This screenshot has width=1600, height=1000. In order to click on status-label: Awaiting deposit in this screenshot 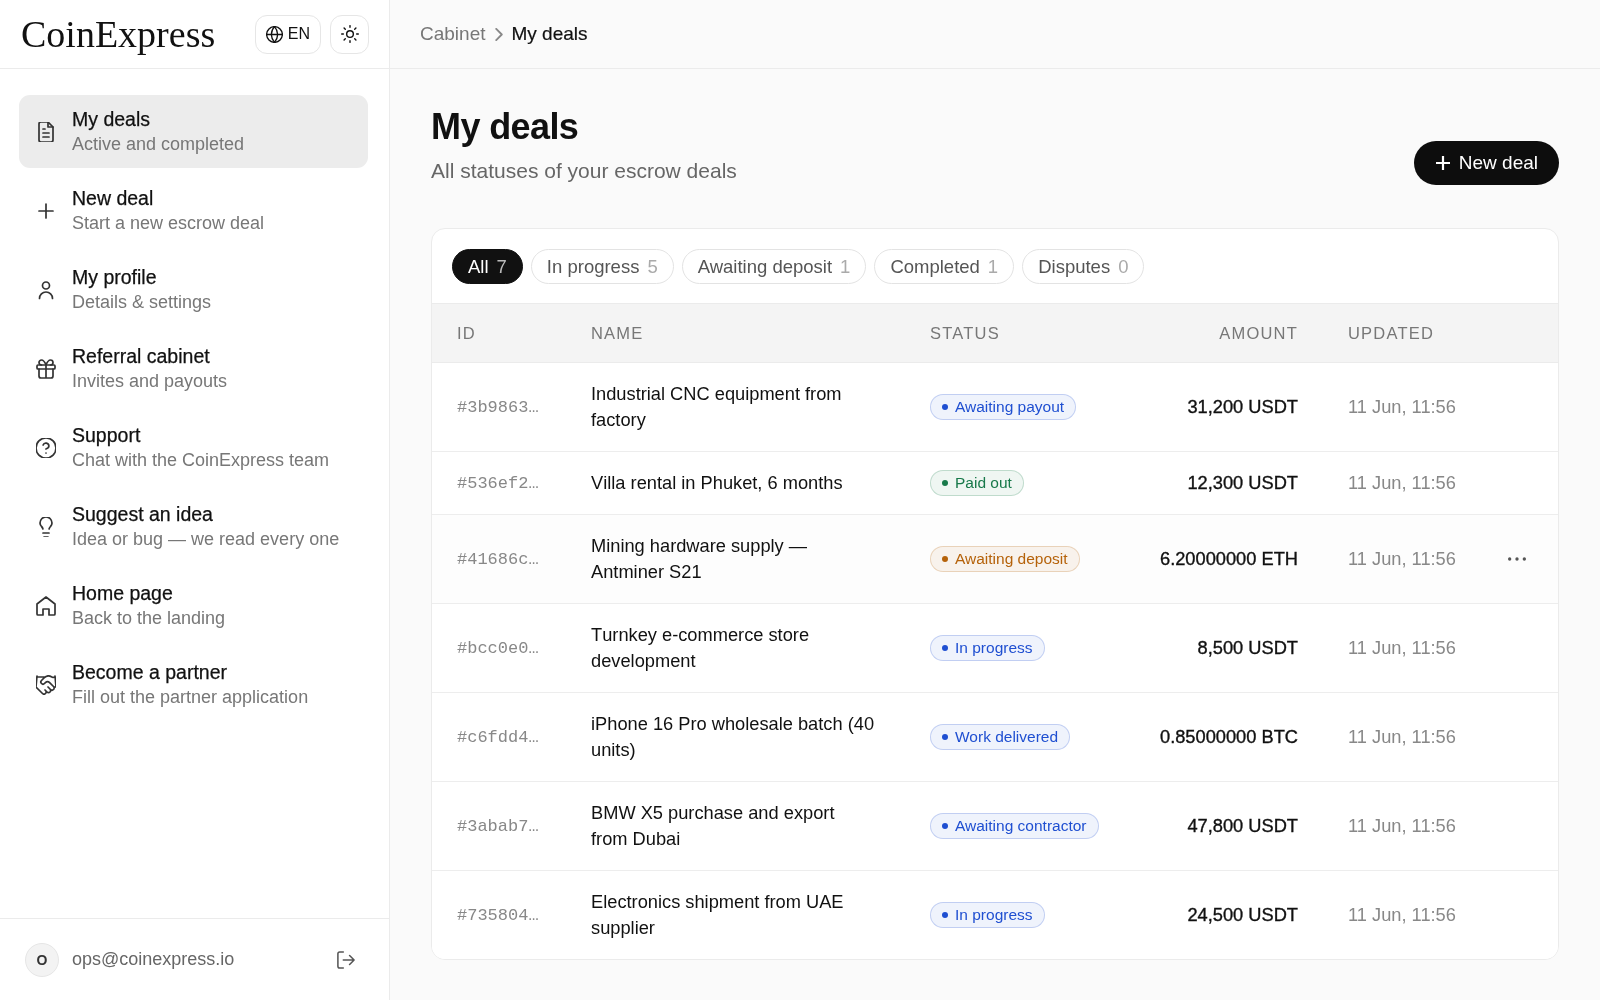, I will do `click(1011, 559)`.